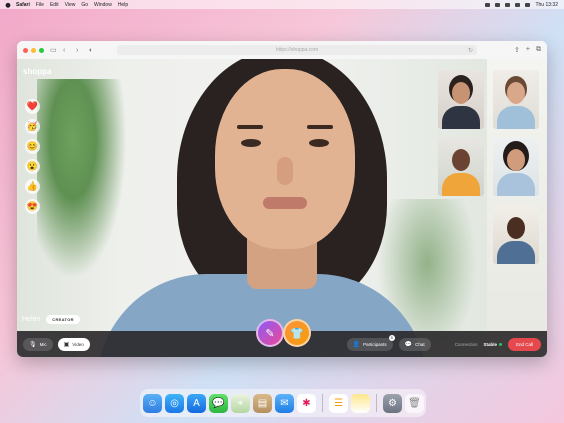 The height and width of the screenshot is (423, 564). I want to click on finder-icon: ☺, so click(152, 403).